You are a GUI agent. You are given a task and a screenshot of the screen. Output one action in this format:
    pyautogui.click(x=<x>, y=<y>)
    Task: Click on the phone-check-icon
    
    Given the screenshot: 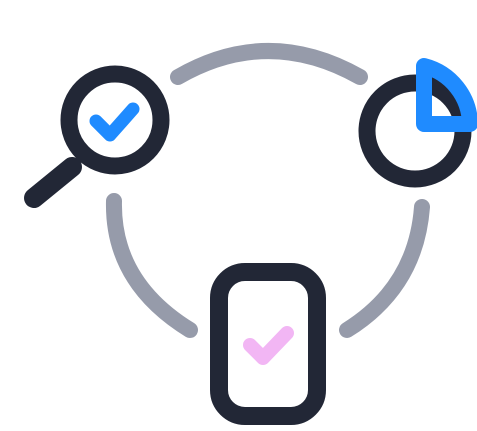 What is the action you would take?
    pyautogui.click(x=268, y=344)
    